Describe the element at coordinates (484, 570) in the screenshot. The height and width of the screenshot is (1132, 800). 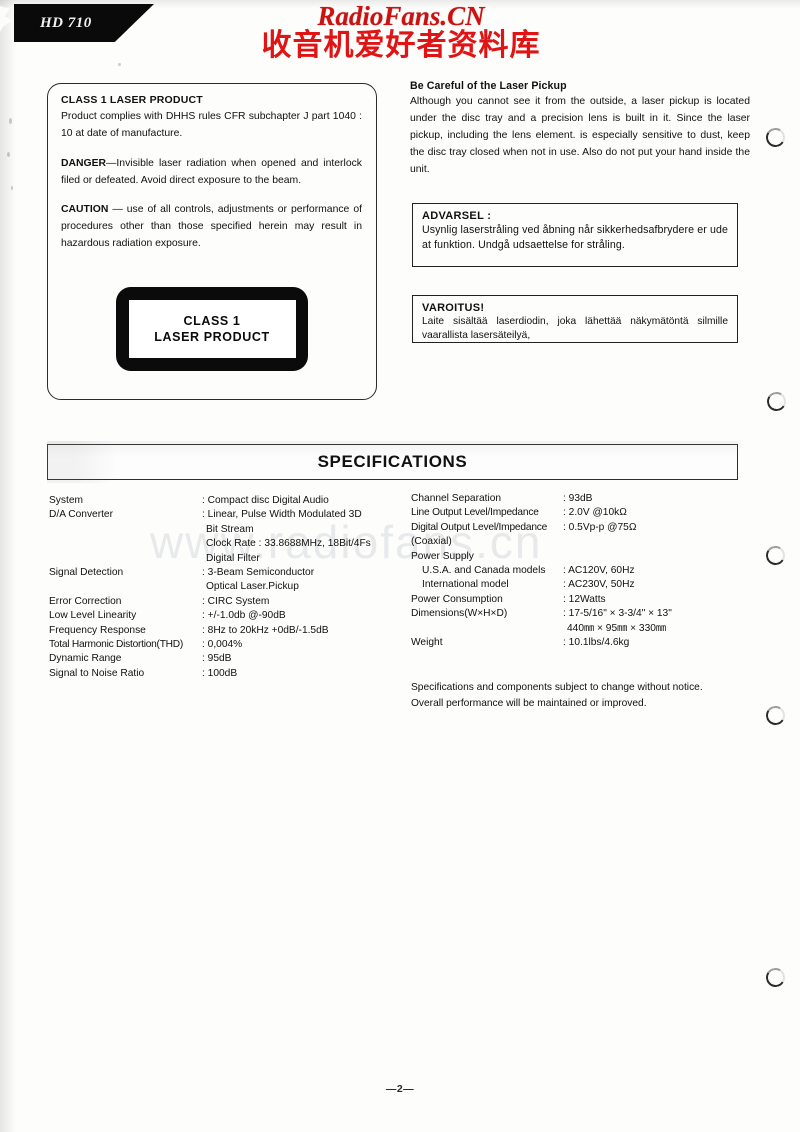
I see `spec-label: U.S.A. and Canada models` at that location.